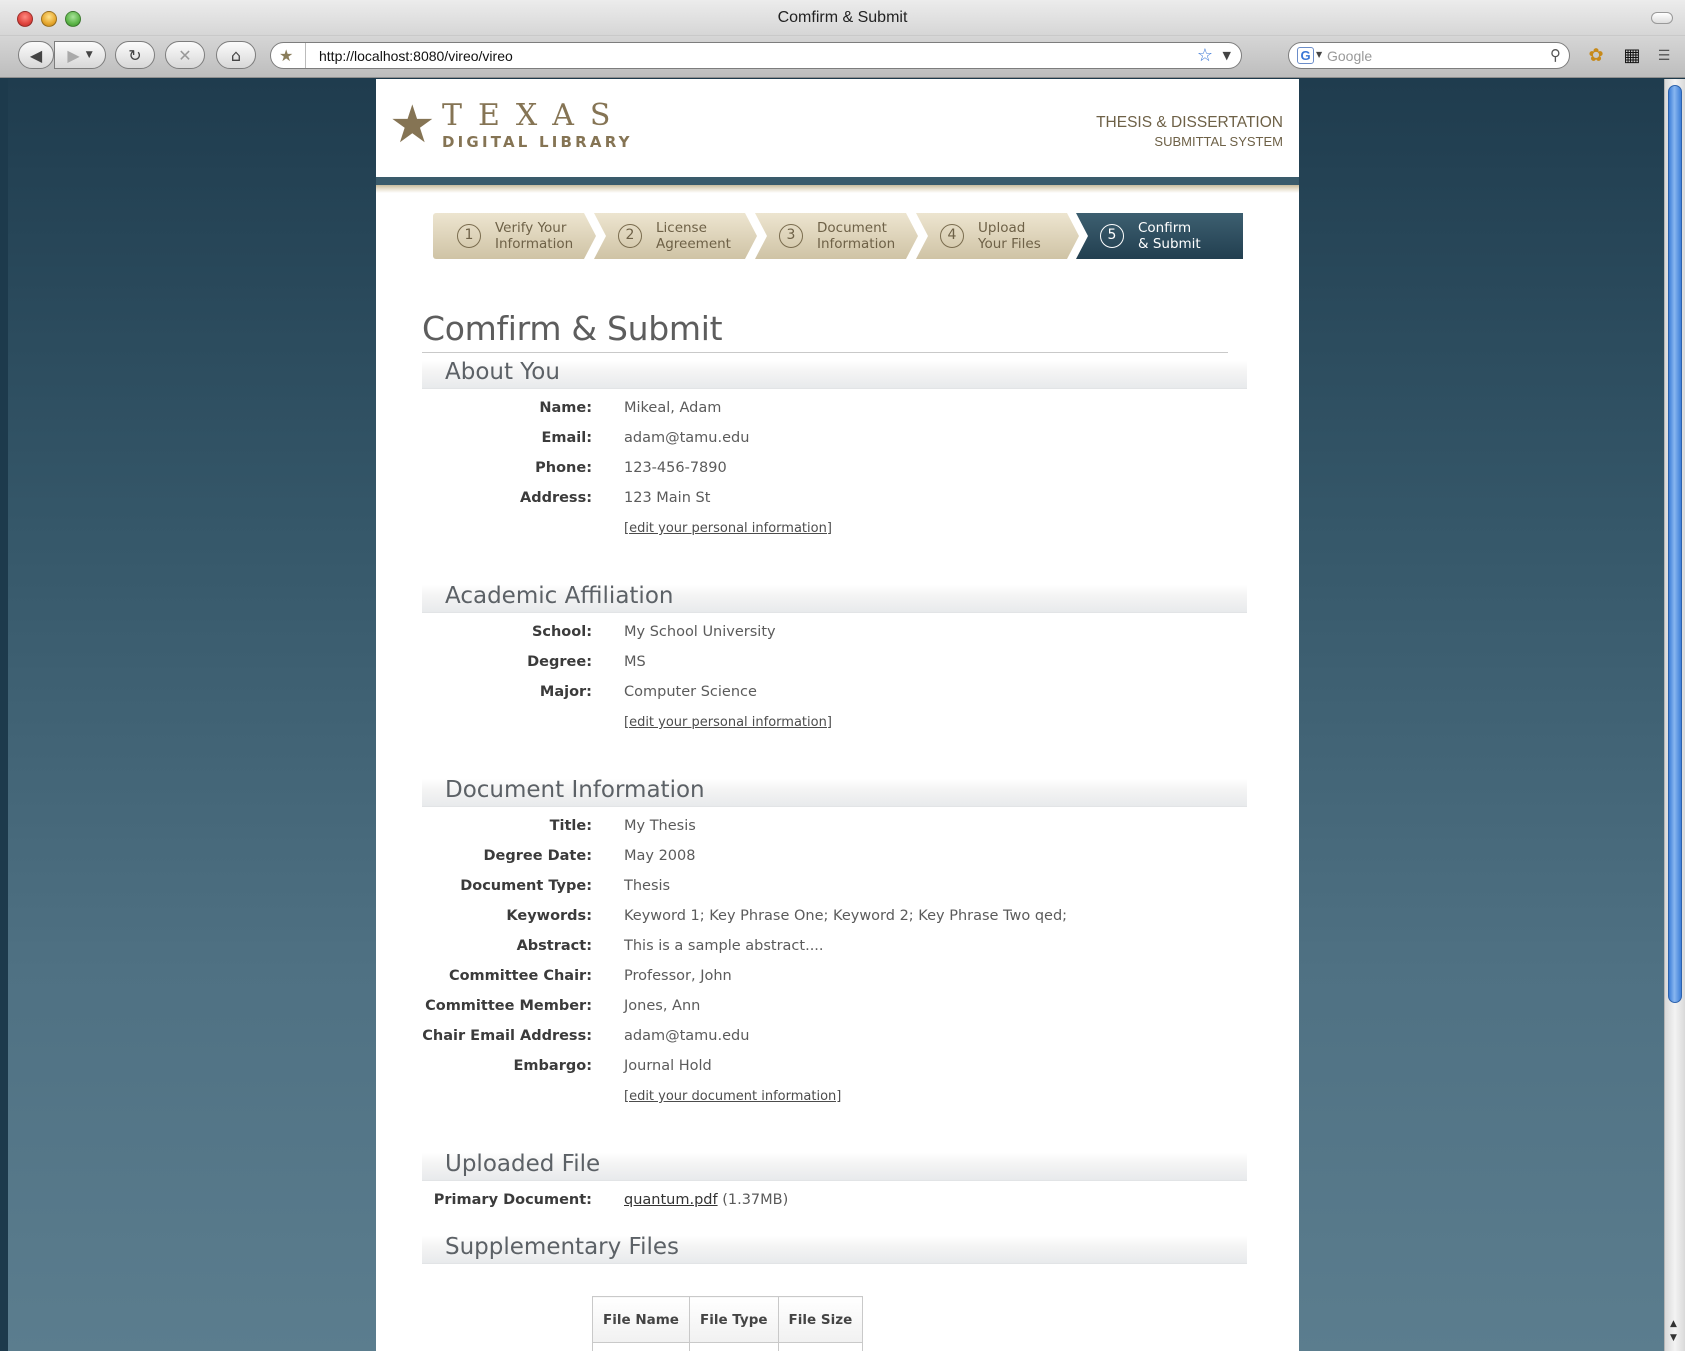 The width and height of the screenshot is (1685, 1351). Describe the element at coordinates (837, 185) in the screenshot. I see `header-band` at that location.